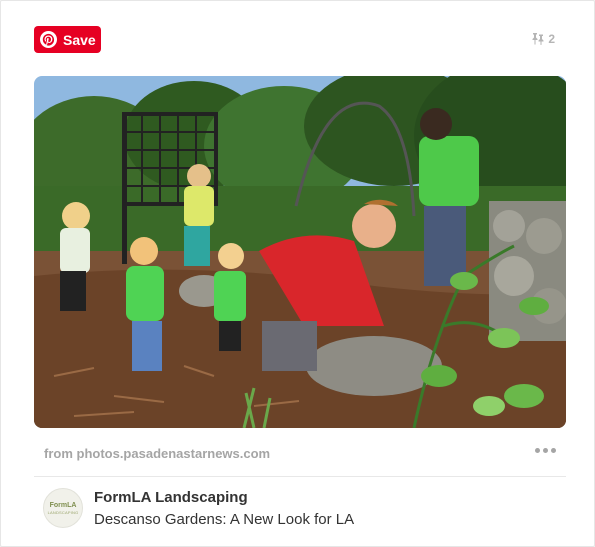 This screenshot has height=547, width=595. I want to click on more-options-icon, so click(545, 450).